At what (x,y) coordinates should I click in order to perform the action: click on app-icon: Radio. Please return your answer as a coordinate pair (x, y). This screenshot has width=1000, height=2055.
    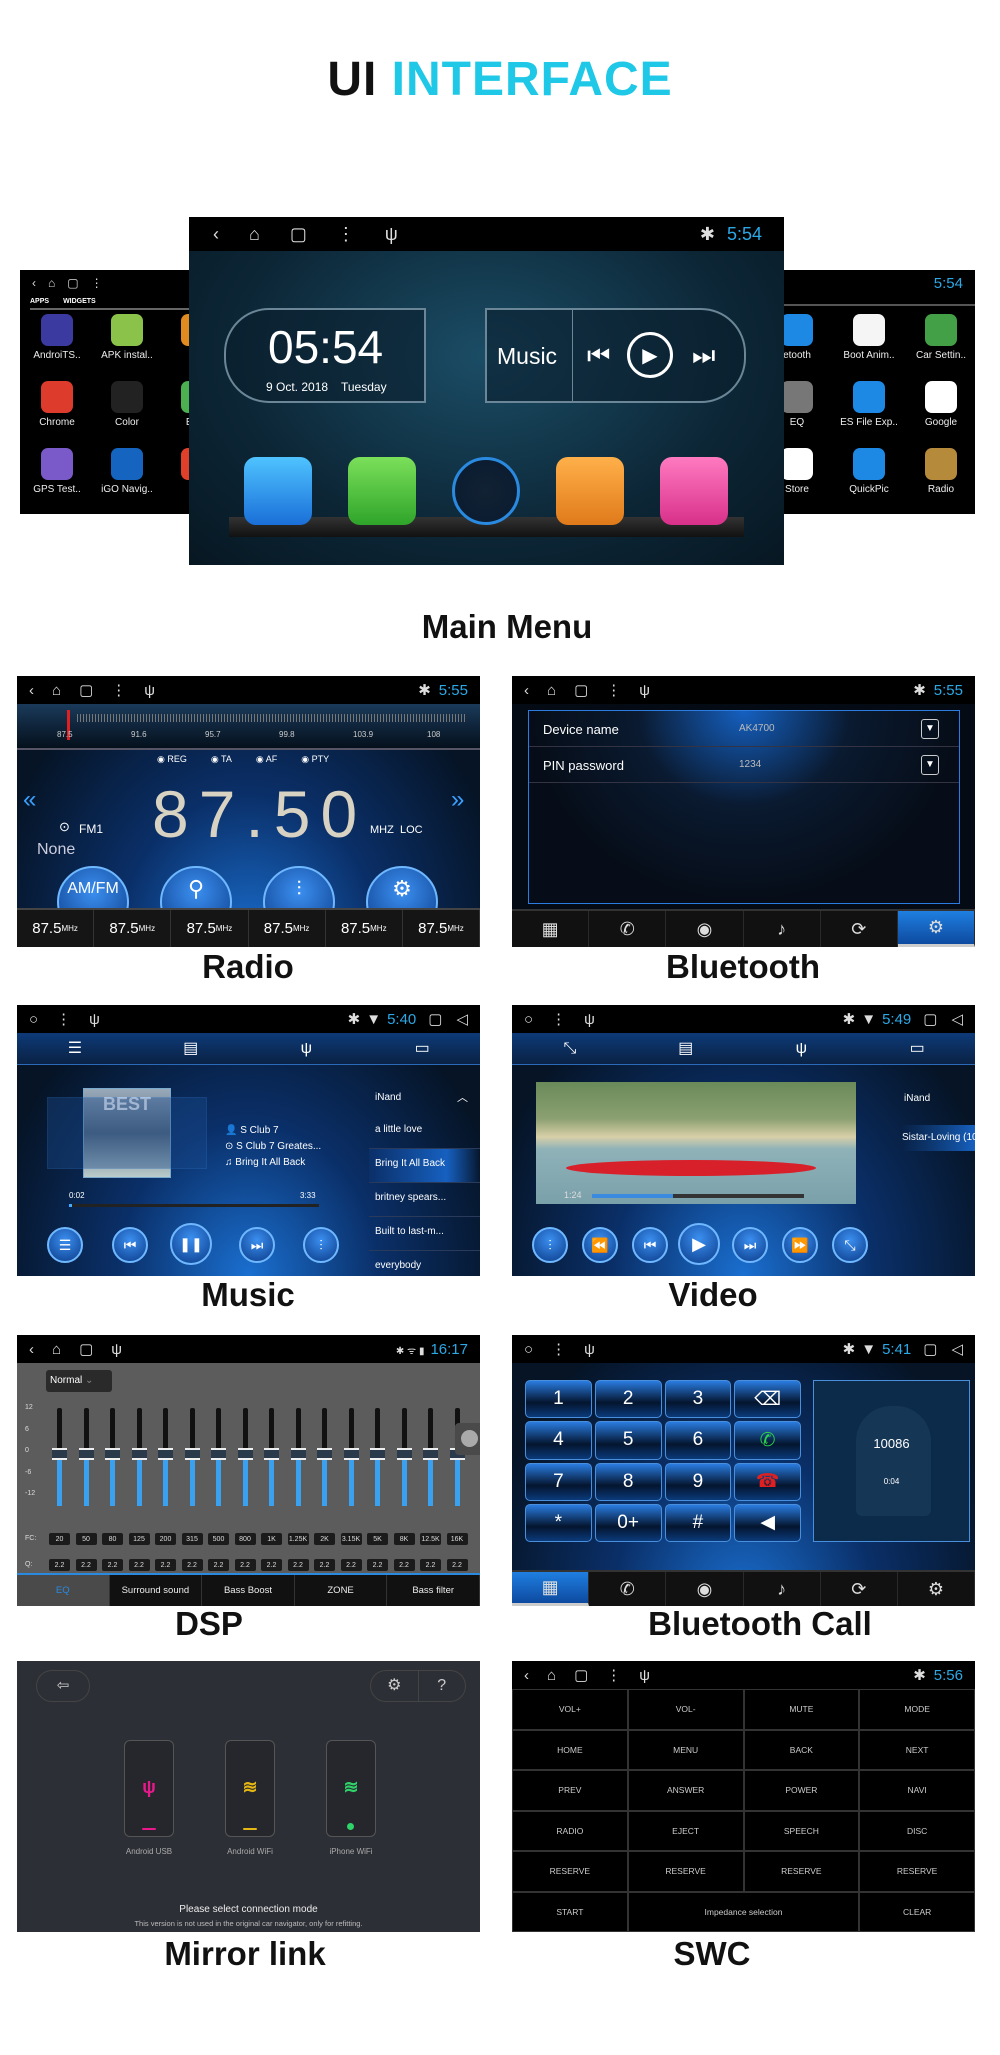
    Looking at the image, I should click on (940, 481).